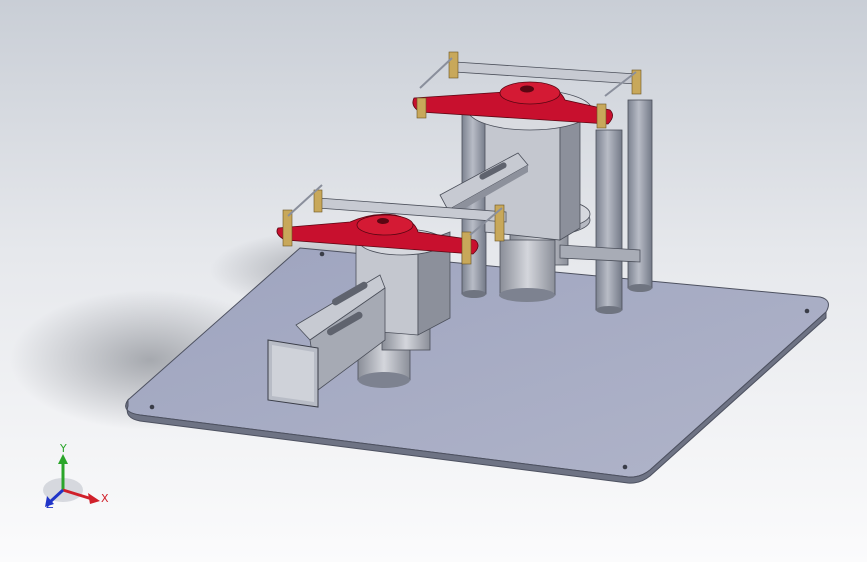  Describe the element at coordinates (71, 480) in the screenshot. I see `axis-triad-graphic` at that location.